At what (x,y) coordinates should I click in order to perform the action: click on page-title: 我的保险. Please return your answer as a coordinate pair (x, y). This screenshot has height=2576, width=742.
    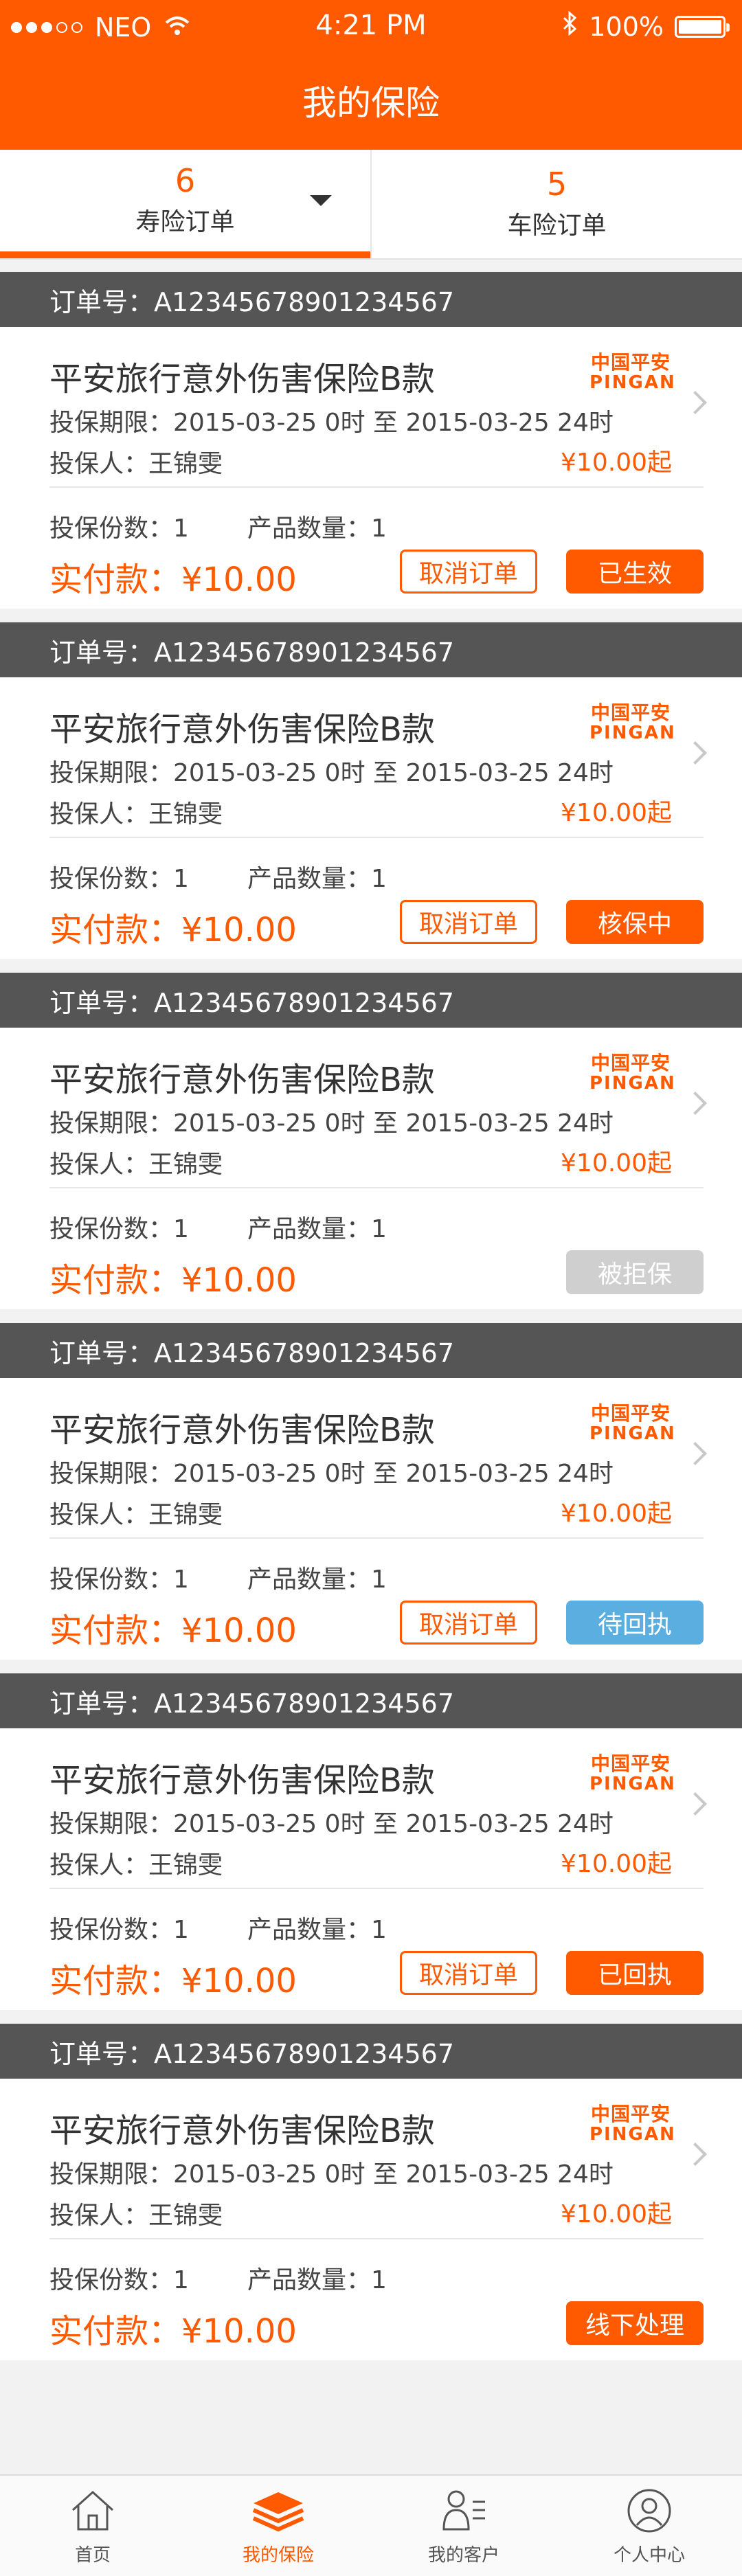
    Looking at the image, I should click on (371, 103).